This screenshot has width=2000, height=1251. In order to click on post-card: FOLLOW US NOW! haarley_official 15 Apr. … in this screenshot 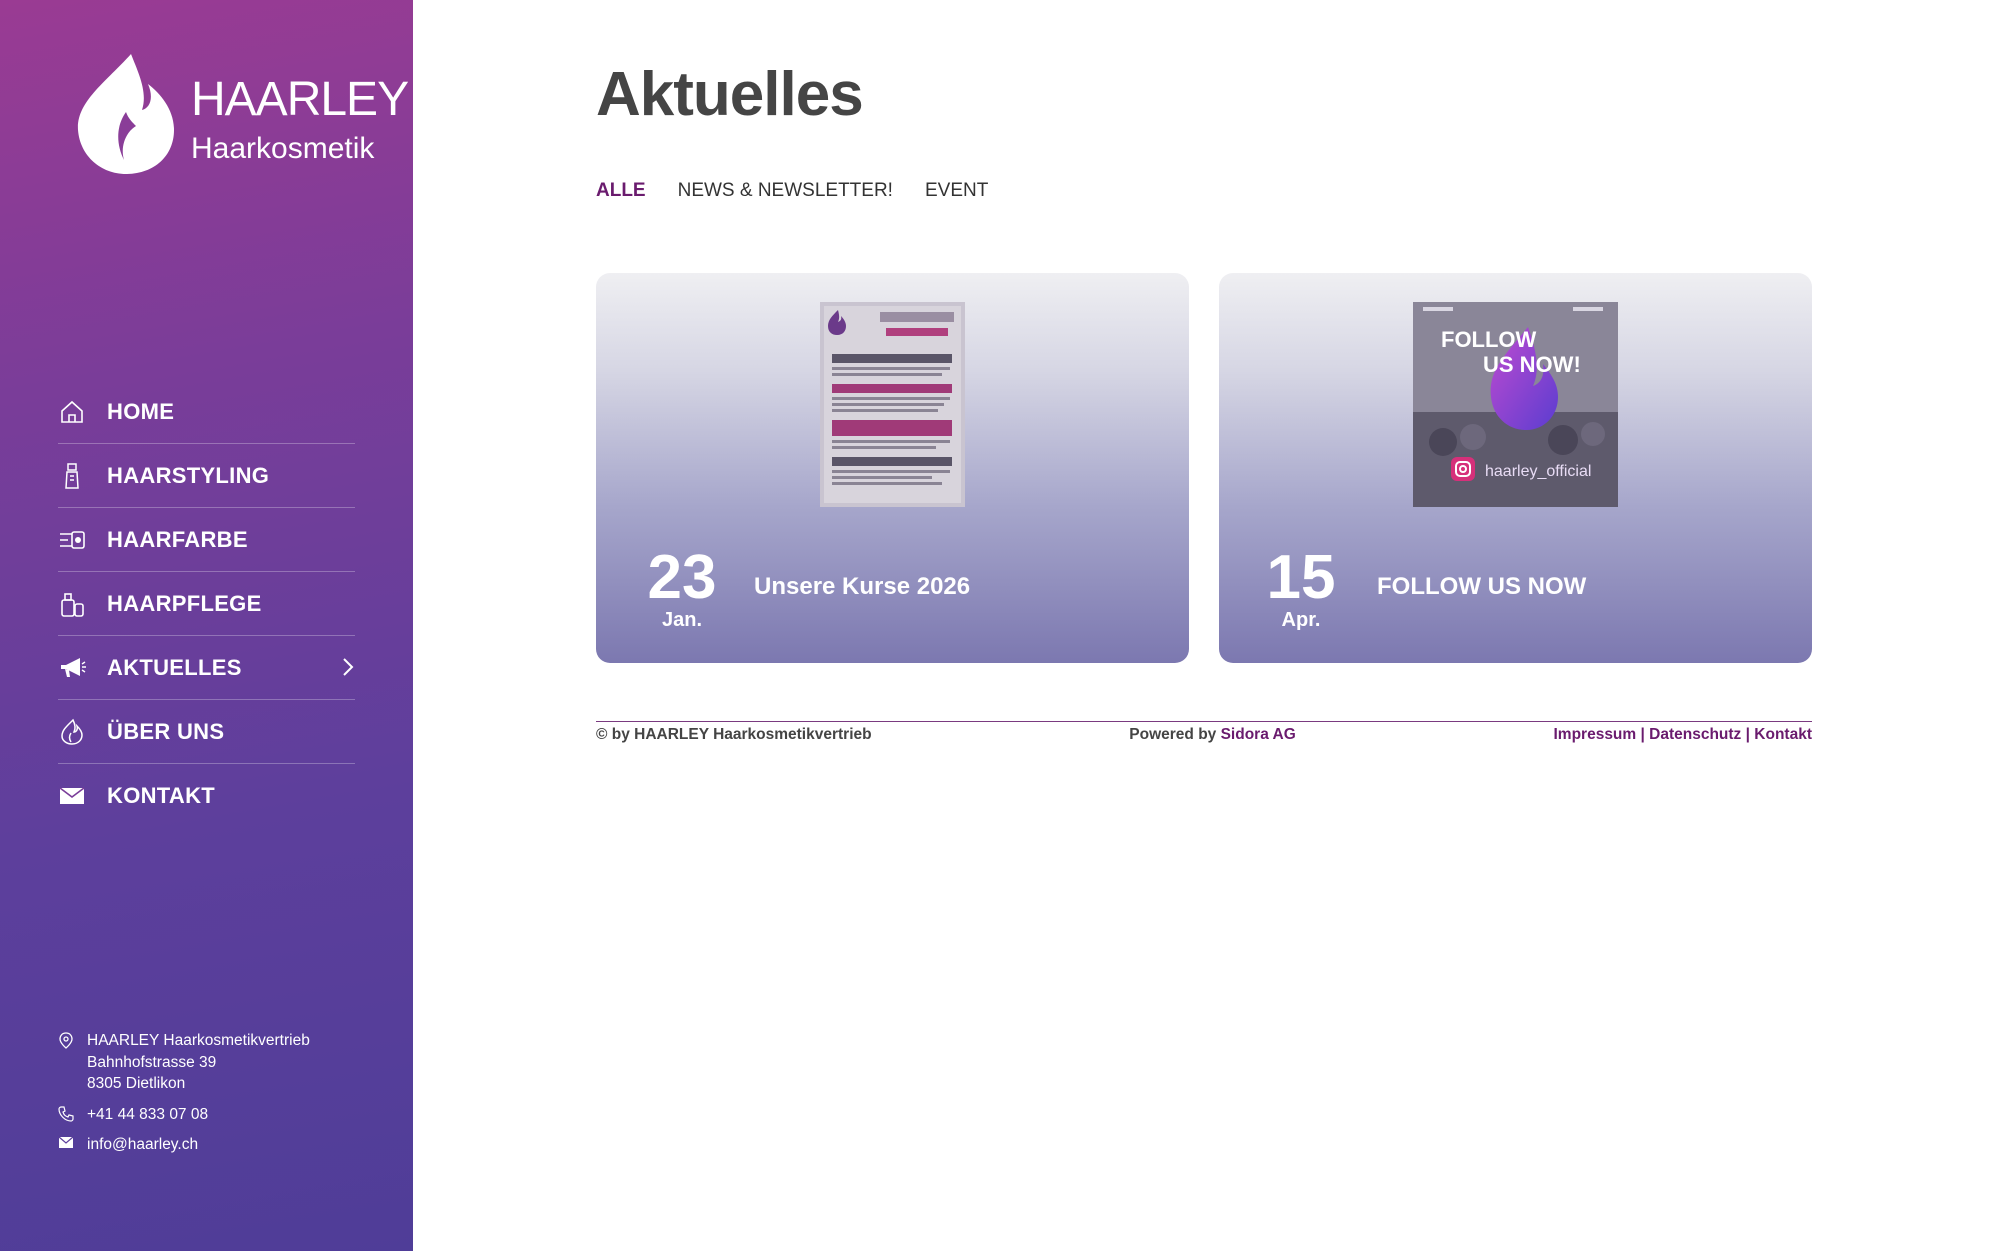, I will do `click(1515, 468)`.